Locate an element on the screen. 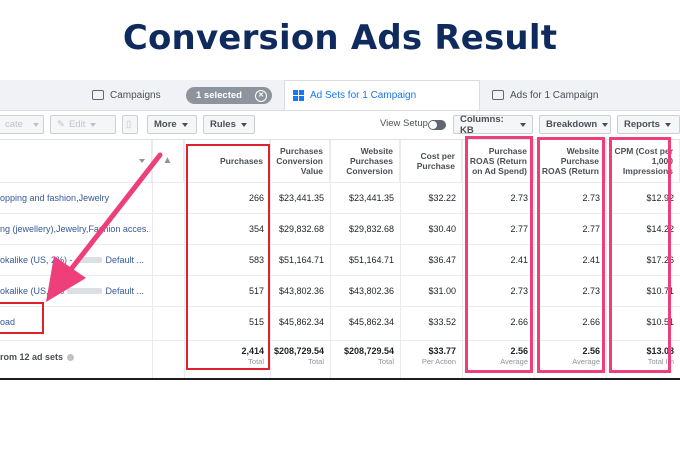  arrow-annotation is located at coordinates (104, 227).